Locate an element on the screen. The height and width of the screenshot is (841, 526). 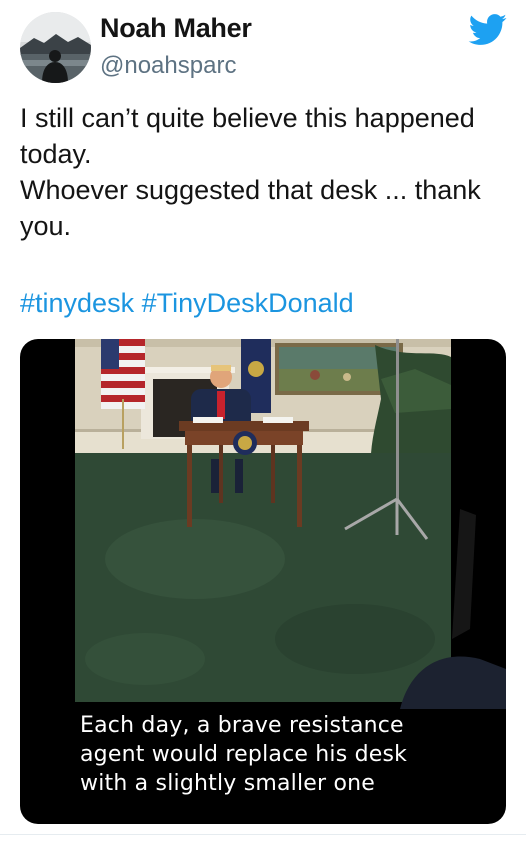
tweet-text-line: today. is located at coordinates (56, 154).